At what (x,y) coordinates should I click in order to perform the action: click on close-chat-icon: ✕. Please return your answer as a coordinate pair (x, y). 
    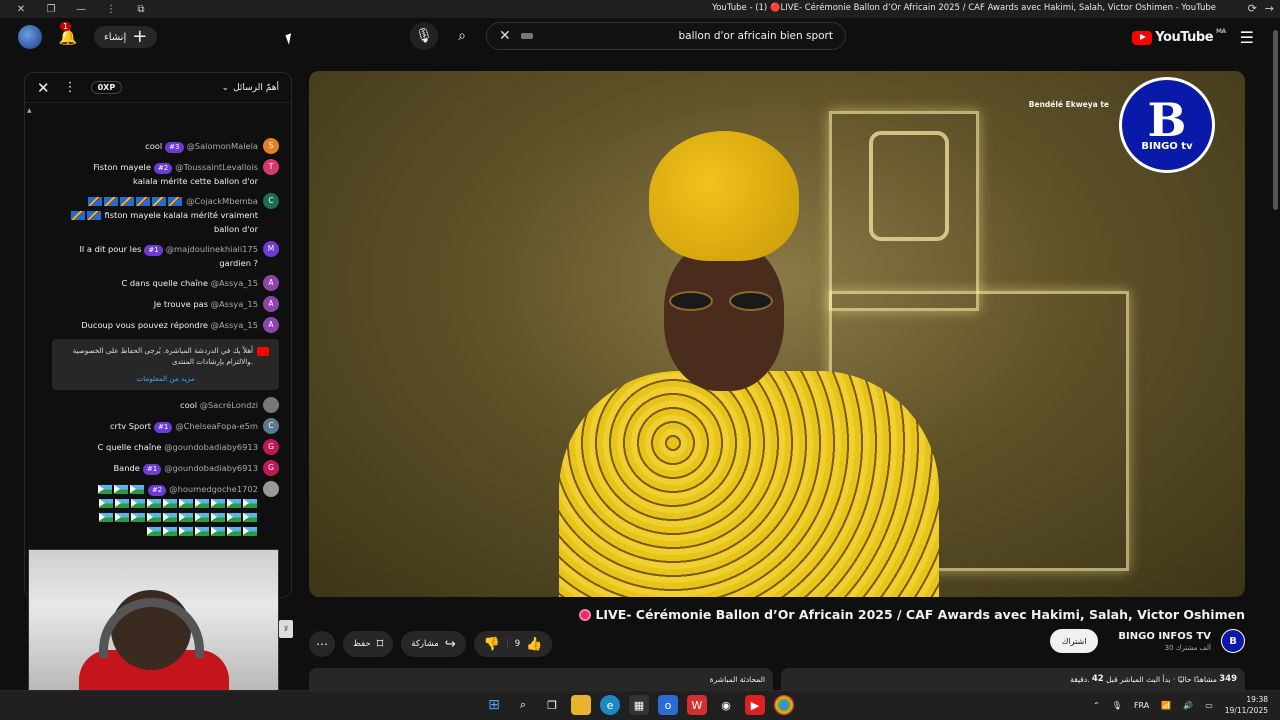
    Looking at the image, I should click on (43, 88).